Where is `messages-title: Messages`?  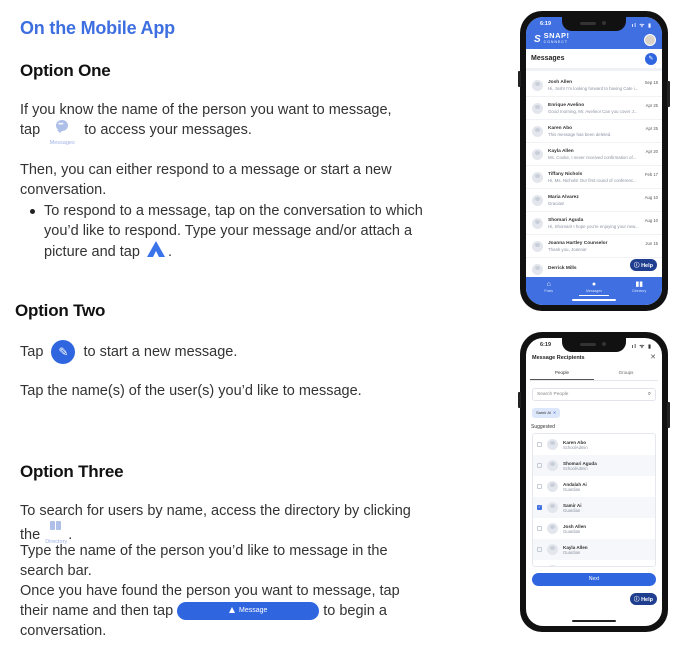 messages-title: Messages is located at coordinates (548, 58).